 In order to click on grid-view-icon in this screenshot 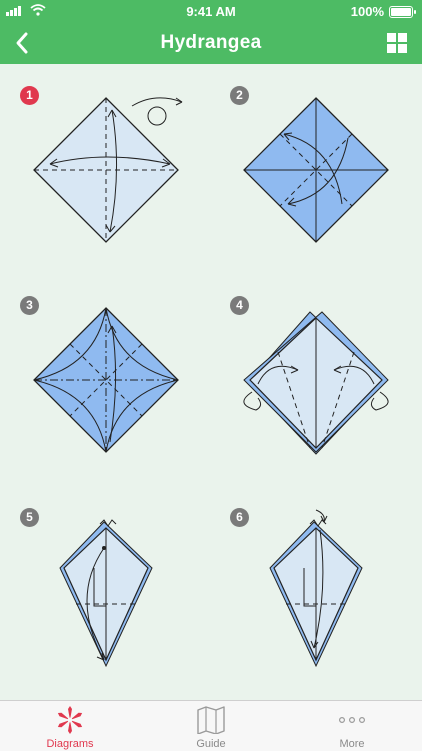, I will do `click(397, 43)`.